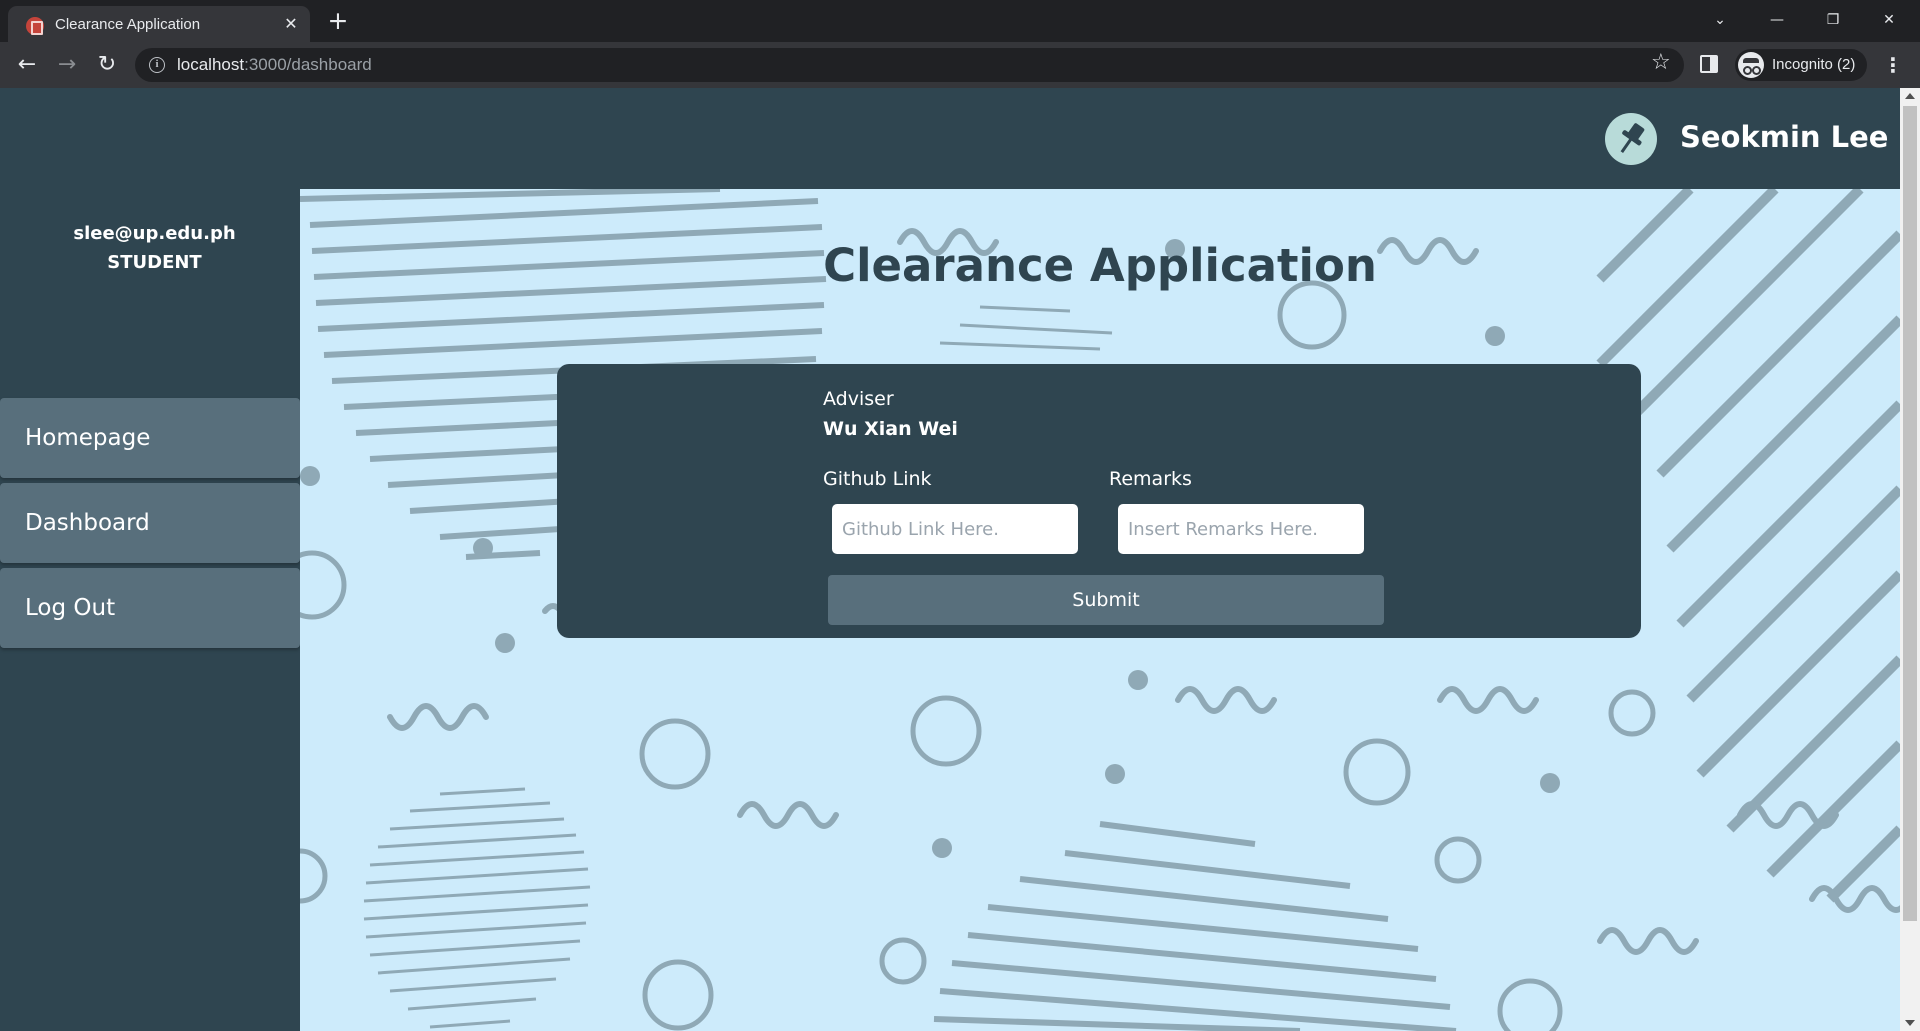  What do you see at coordinates (909, 65) in the screenshot?
I see `address-bar: i localhost:3000/dashboard ☆` at bounding box center [909, 65].